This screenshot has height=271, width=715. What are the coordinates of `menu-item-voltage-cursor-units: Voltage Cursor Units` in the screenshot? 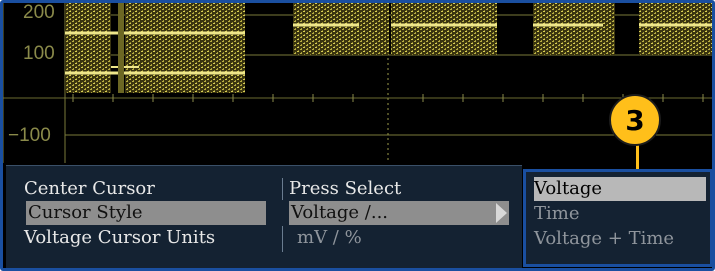 It's located at (151, 238).